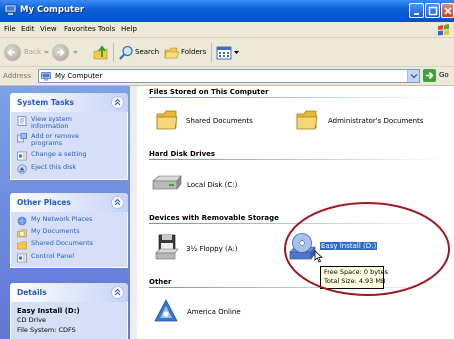  I want to click on item-label: 3½ Floppy (A:), so click(212, 249).